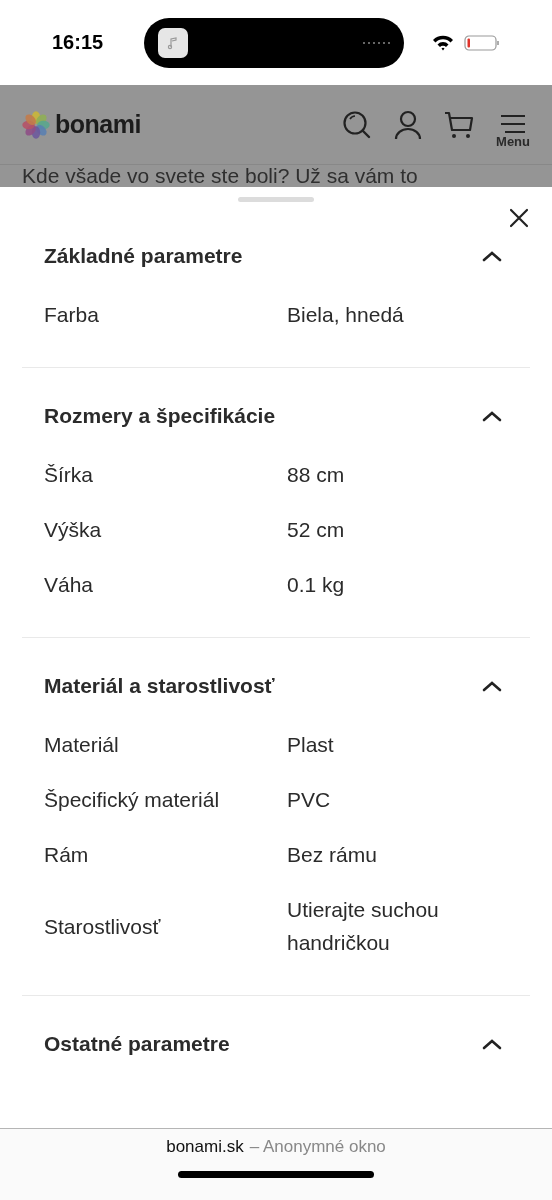  I want to click on wifi-icon, so click(443, 42).